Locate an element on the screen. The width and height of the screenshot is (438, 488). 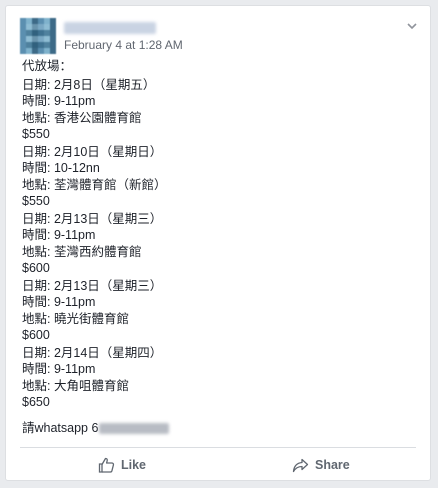
post-header: February 4 at 1:28 AM is located at coordinates (220, 36).